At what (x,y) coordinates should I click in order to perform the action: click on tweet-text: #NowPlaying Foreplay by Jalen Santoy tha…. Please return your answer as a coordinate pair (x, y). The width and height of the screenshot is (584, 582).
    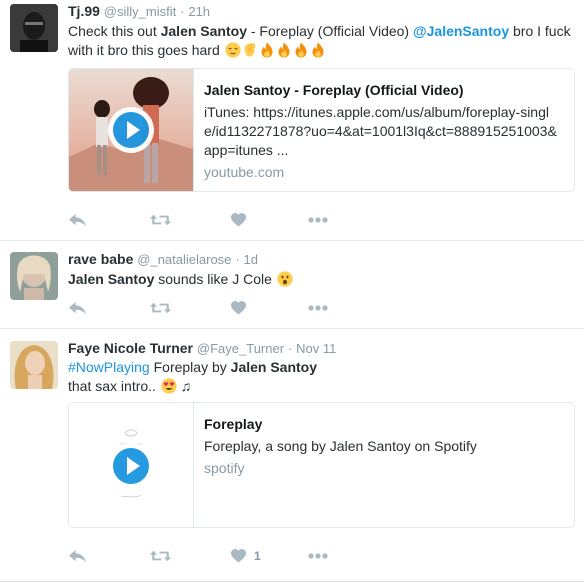
    Looking at the image, I should click on (321, 377).